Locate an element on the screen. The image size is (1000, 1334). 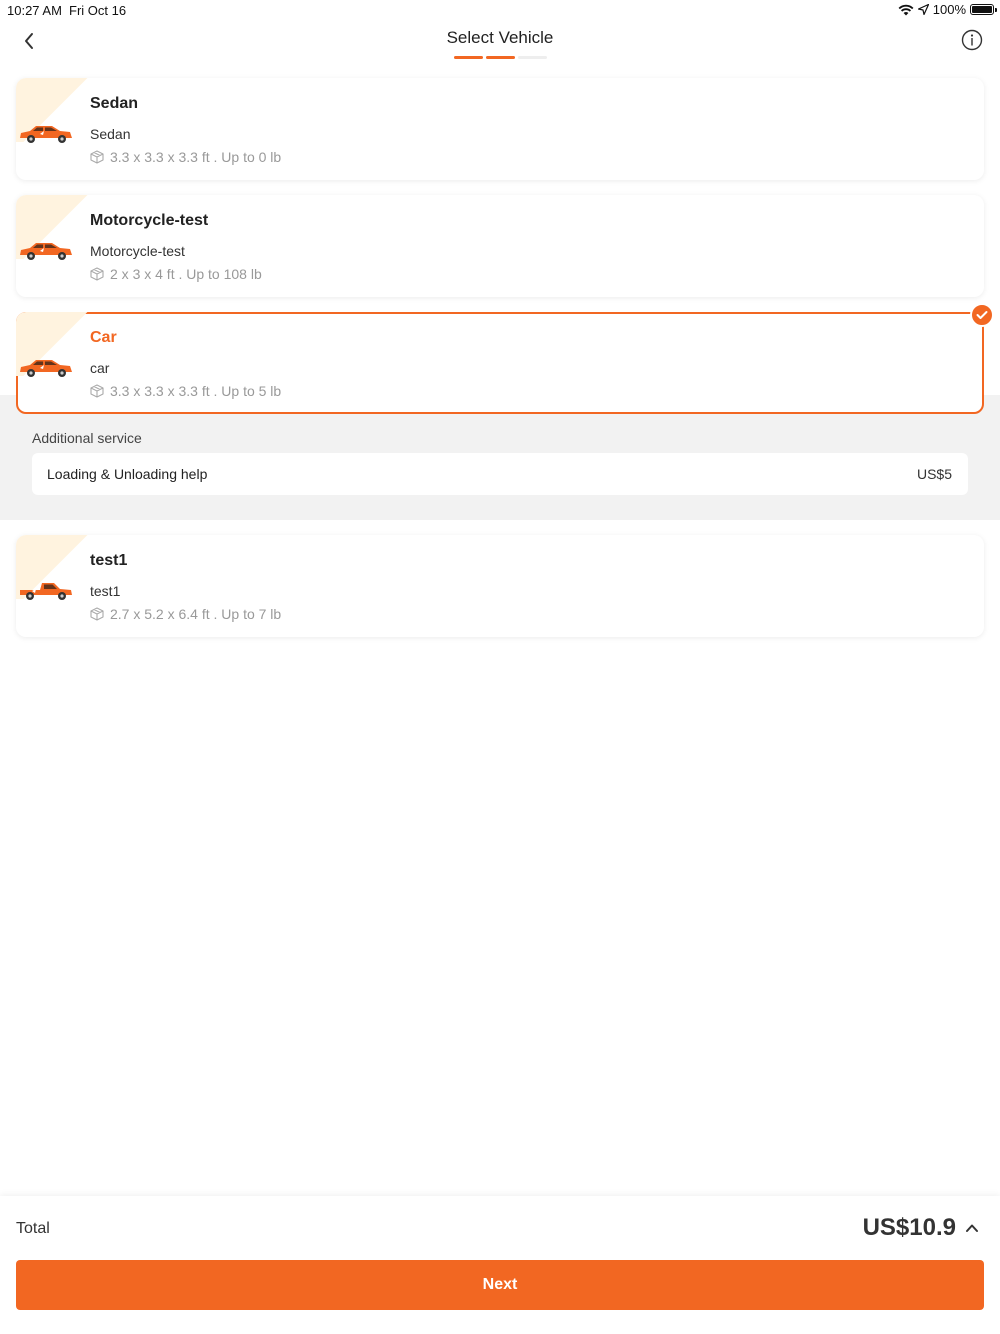
page-title: Select Vehicle is located at coordinates (500, 37).